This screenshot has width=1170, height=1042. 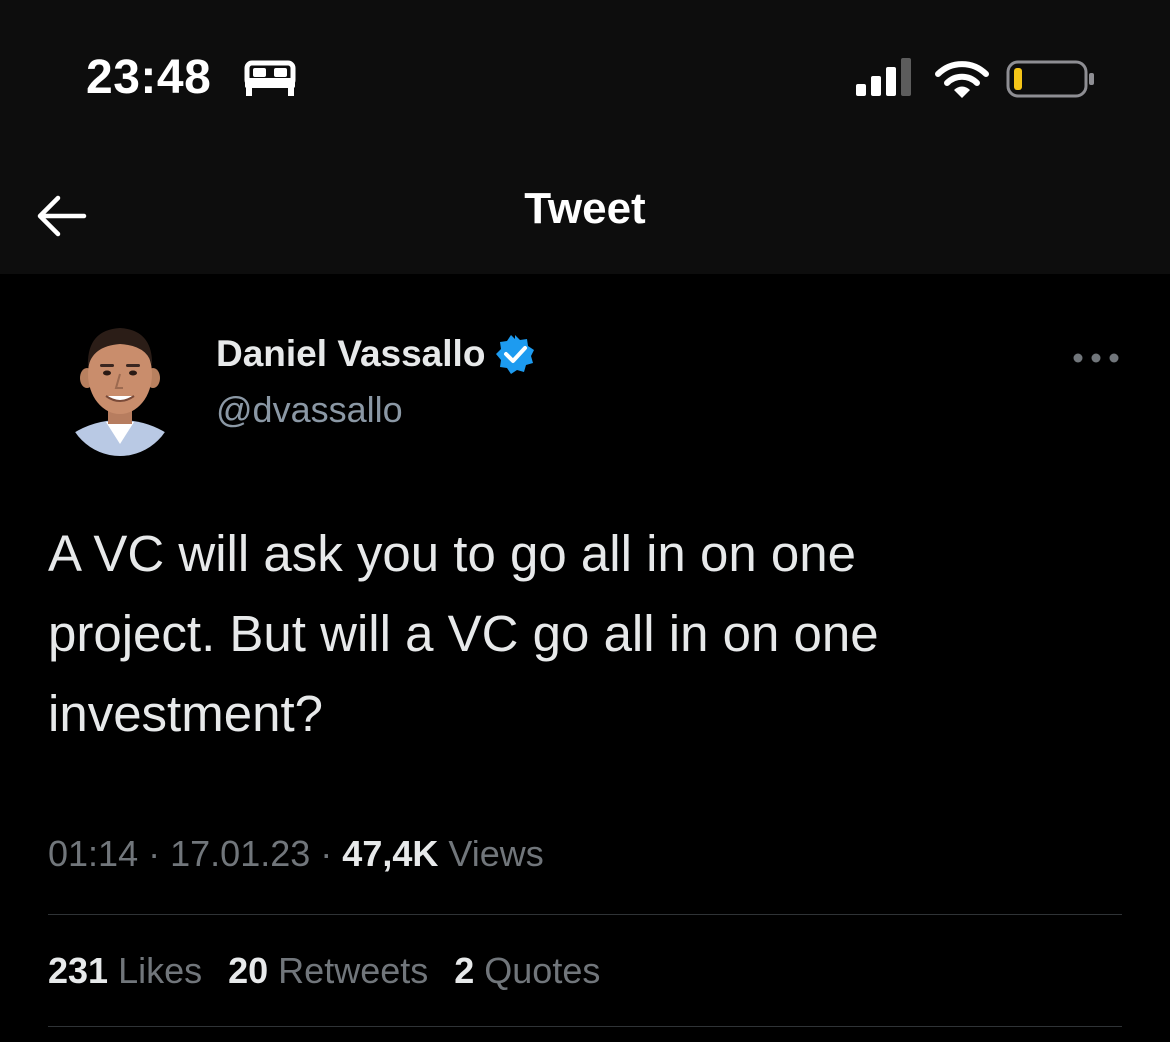 What do you see at coordinates (248, 970) in the screenshot?
I see `retweets-count: 20` at bounding box center [248, 970].